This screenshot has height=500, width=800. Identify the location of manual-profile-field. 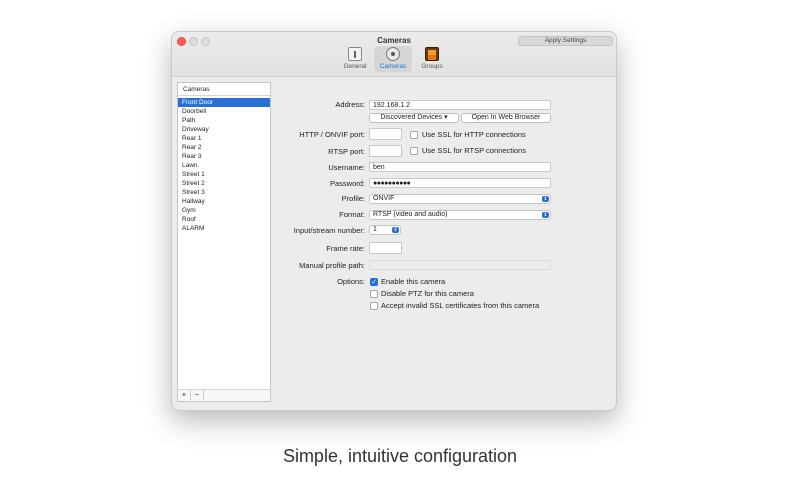
(460, 265).